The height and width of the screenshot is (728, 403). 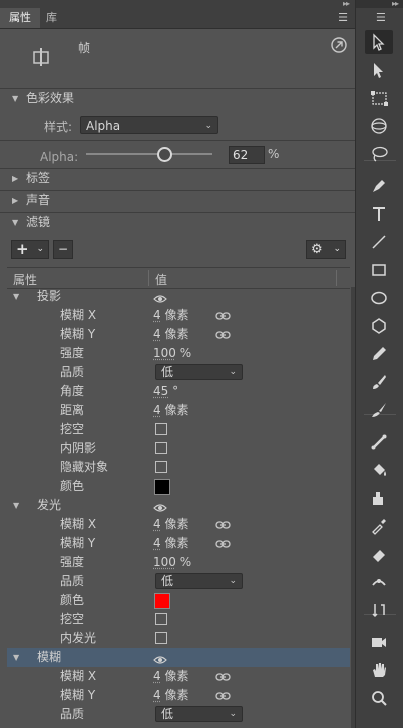 I want to click on paint-bucket-tool, so click(x=379, y=470).